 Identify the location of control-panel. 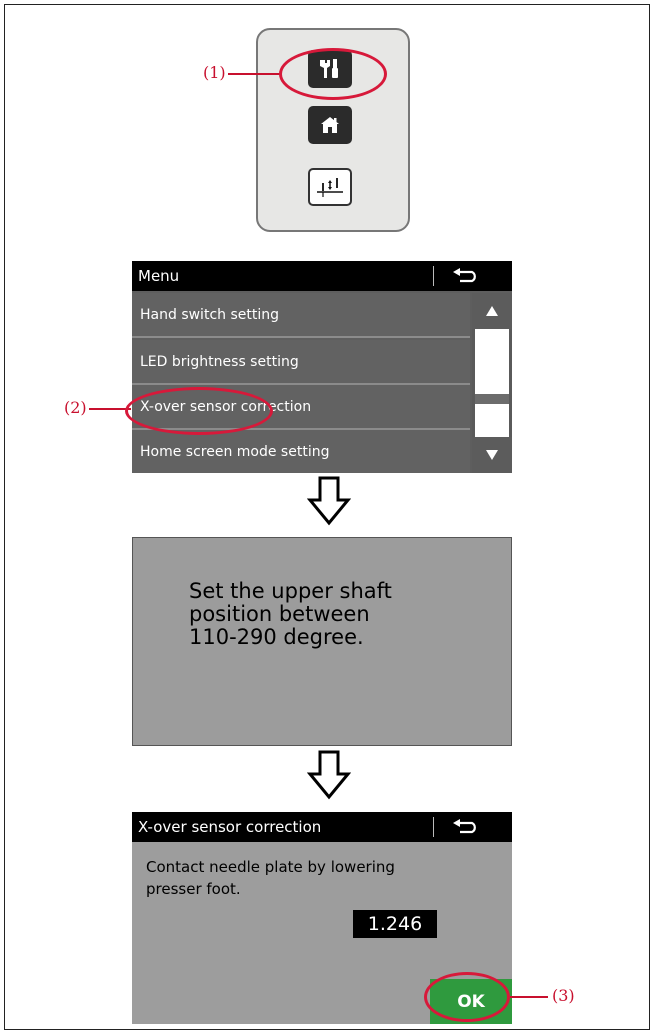
(333, 130).